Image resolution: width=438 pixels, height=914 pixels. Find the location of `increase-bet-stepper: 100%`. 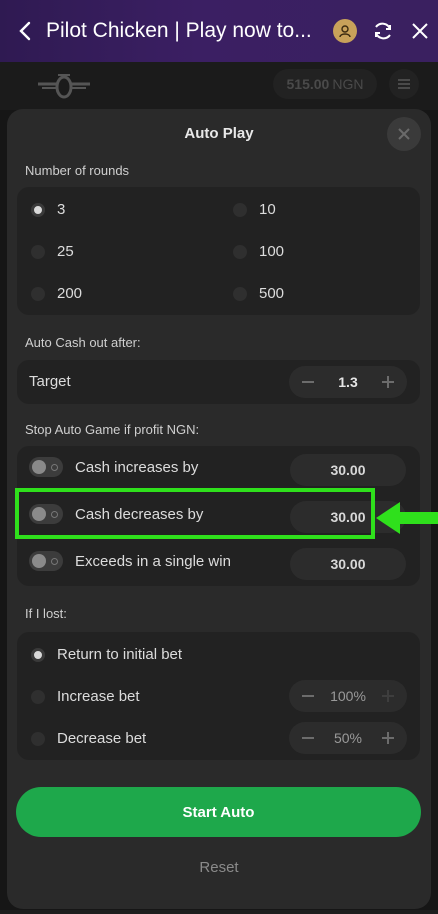

increase-bet-stepper: 100% is located at coordinates (348, 696).